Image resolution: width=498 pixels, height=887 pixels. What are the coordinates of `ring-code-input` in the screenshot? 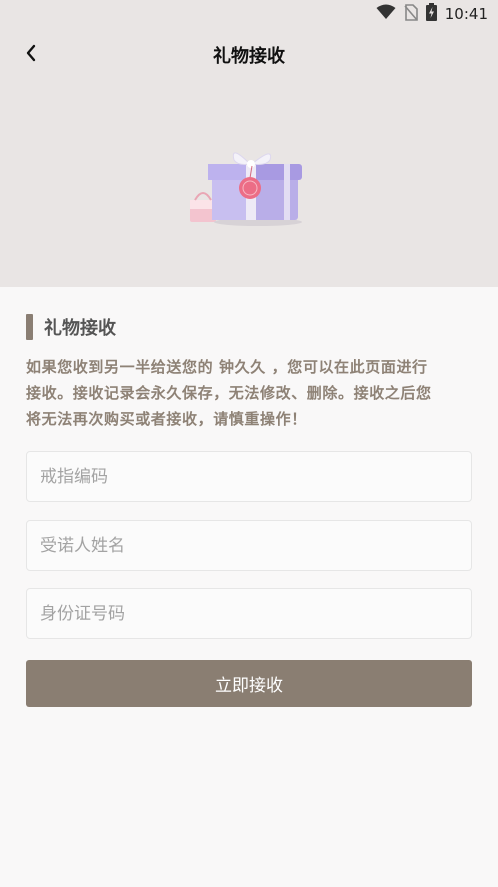 It's located at (249, 476).